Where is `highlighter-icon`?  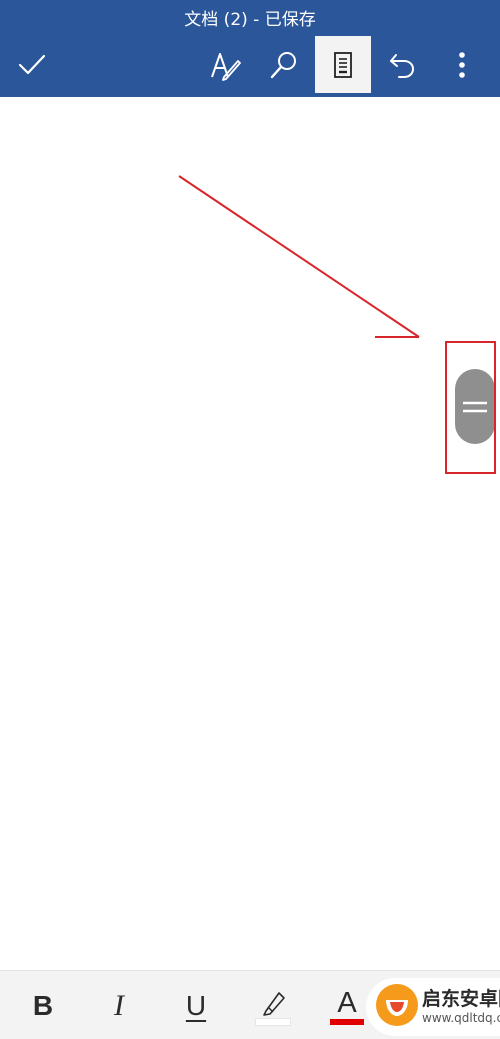 highlighter-icon is located at coordinates (274, 1003).